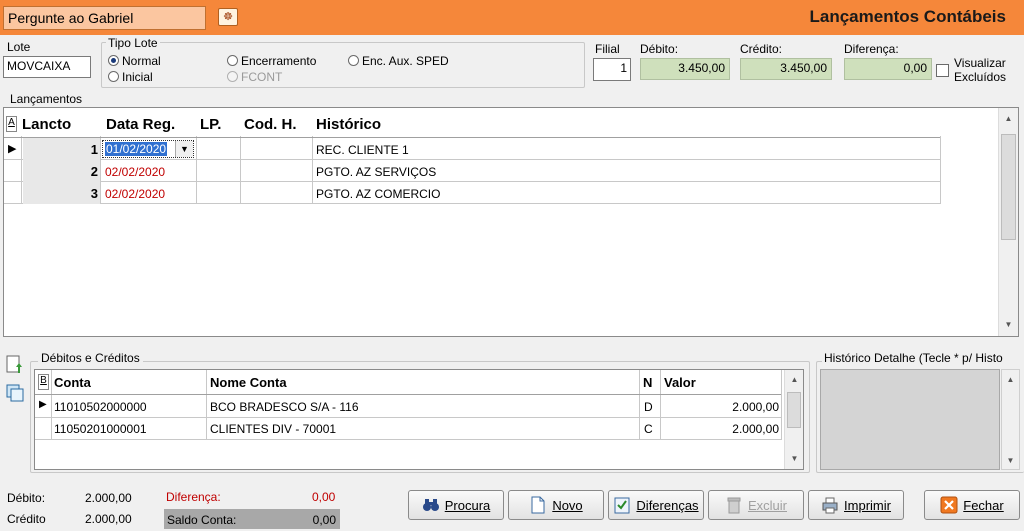 This screenshot has width=1024, height=531. I want to click on footer-credito-value: 2.000,00, so click(108, 519).